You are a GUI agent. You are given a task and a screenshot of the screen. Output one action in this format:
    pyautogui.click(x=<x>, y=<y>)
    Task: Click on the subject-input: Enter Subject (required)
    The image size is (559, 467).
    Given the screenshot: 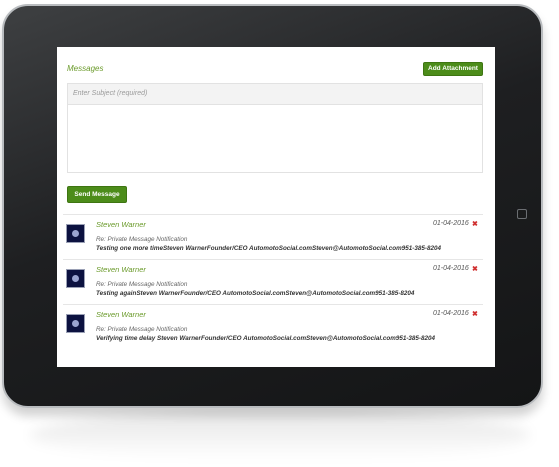 What is the action you would take?
    pyautogui.click(x=275, y=94)
    